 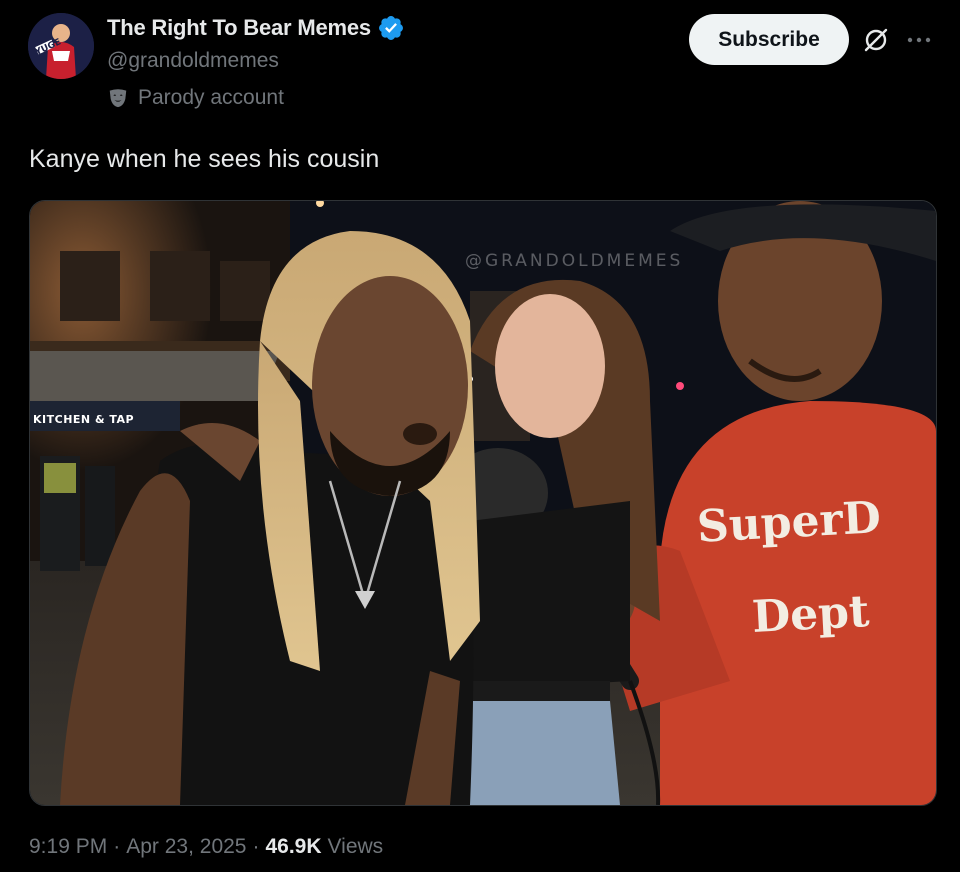 I want to click on avatar: YUGE, so click(x=61, y=46).